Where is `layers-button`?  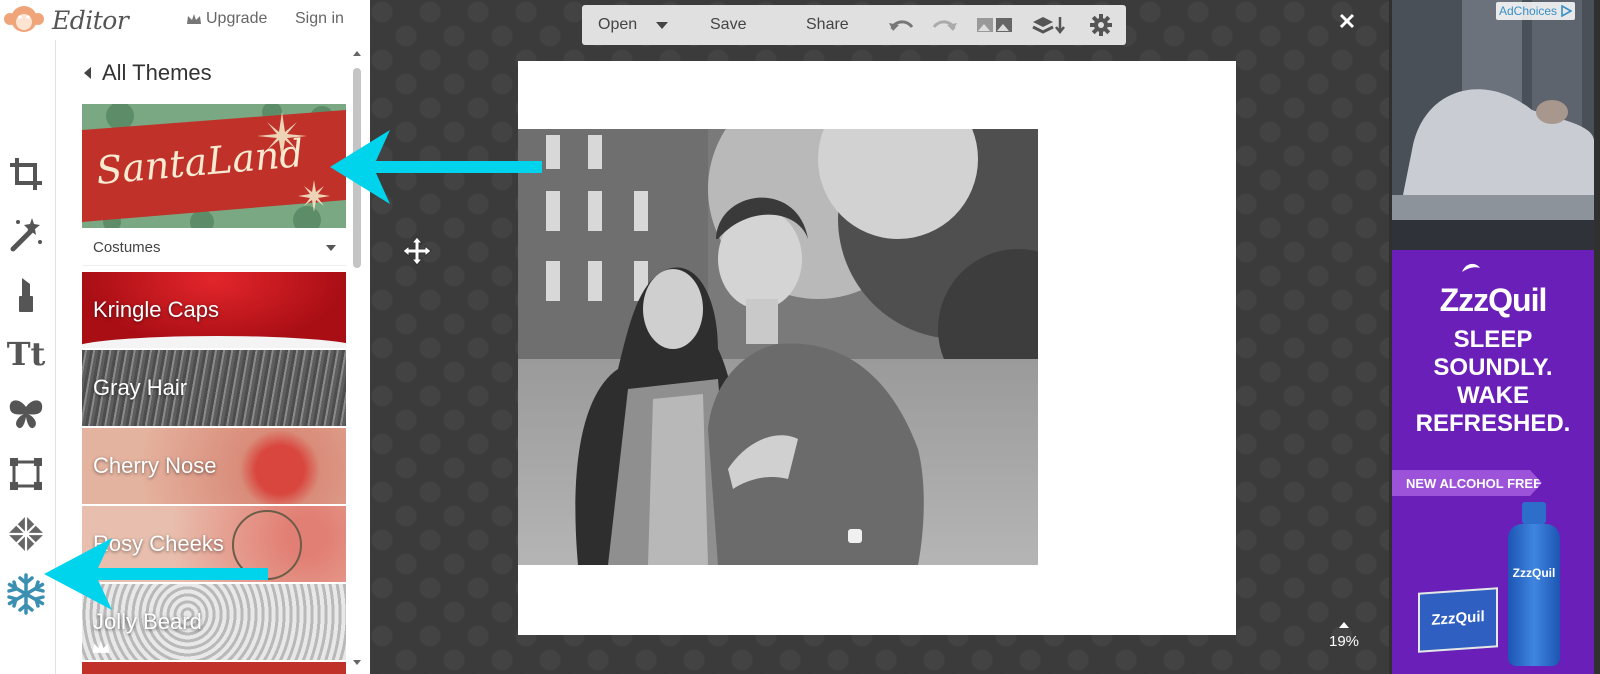 layers-button is located at coordinates (1049, 25).